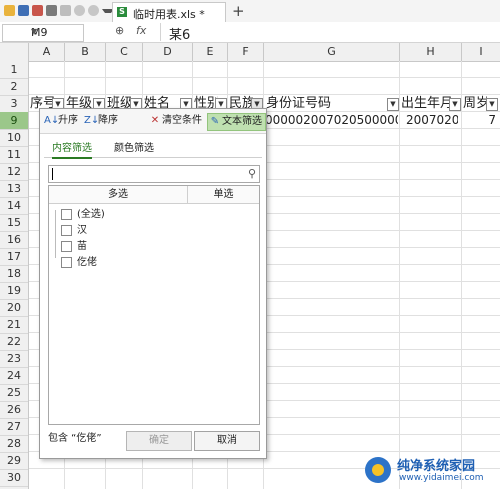  What do you see at coordinates (14, 444) in the screenshot?
I see `row-header: 28` at bounding box center [14, 444].